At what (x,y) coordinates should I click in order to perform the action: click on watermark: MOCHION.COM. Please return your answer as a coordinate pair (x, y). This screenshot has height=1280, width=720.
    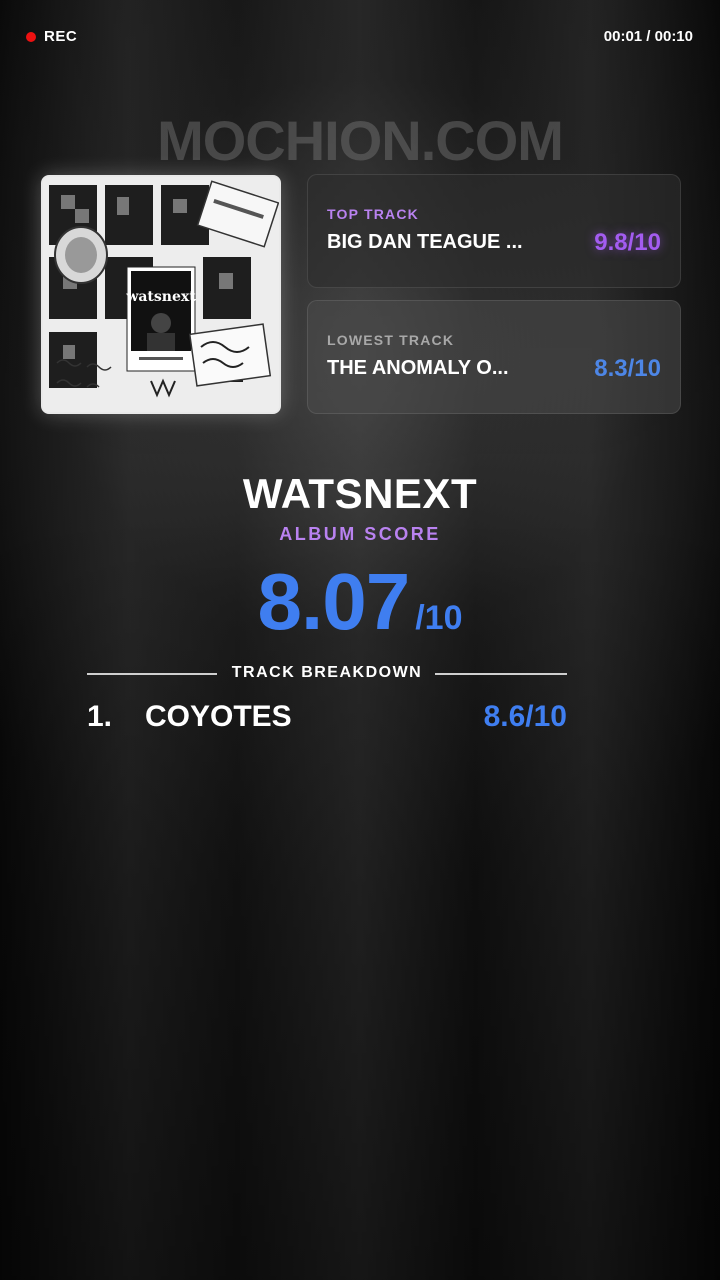
    Looking at the image, I should click on (360, 140).